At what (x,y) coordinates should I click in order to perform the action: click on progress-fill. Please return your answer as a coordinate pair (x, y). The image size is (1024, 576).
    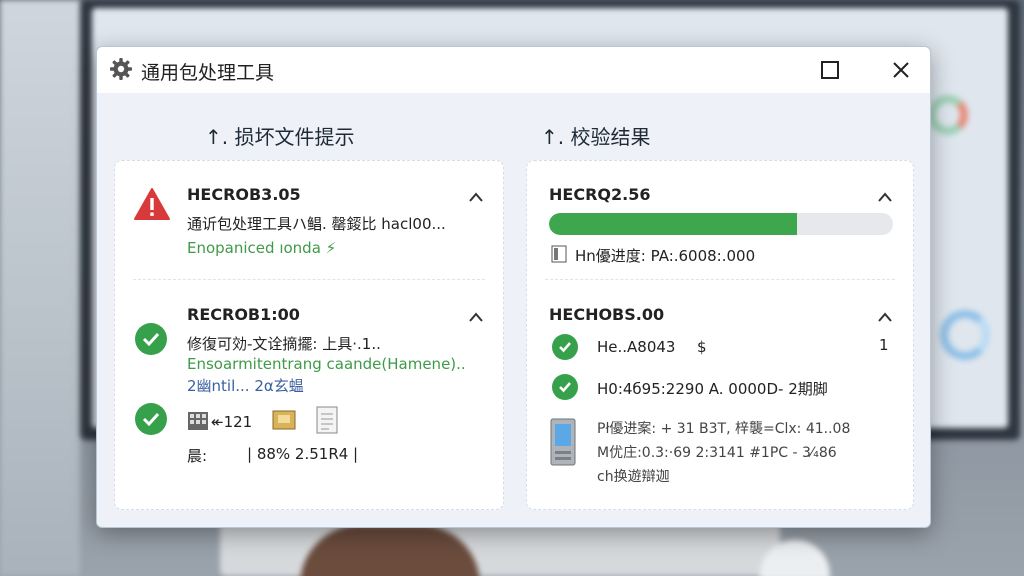
    Looking at the image, I should click on (673, 224).